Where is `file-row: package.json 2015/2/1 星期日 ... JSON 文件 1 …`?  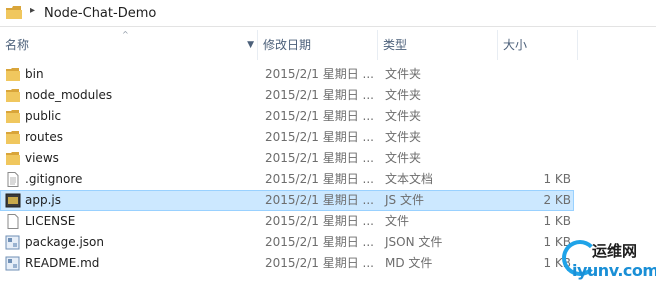
file-row: package.json 2015/2/1 星期日 ... JSON 文件 1 … is located at coordinates (287, 242).